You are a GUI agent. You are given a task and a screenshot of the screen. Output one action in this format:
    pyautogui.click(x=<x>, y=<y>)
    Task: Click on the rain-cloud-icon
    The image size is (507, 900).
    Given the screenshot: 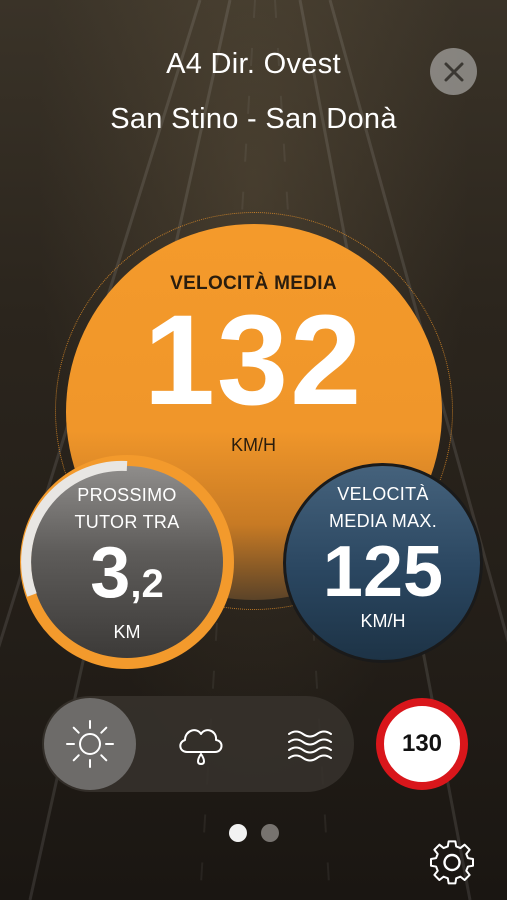 What is the action you would take?
    pyautogui.click(x=201, y=747)
    